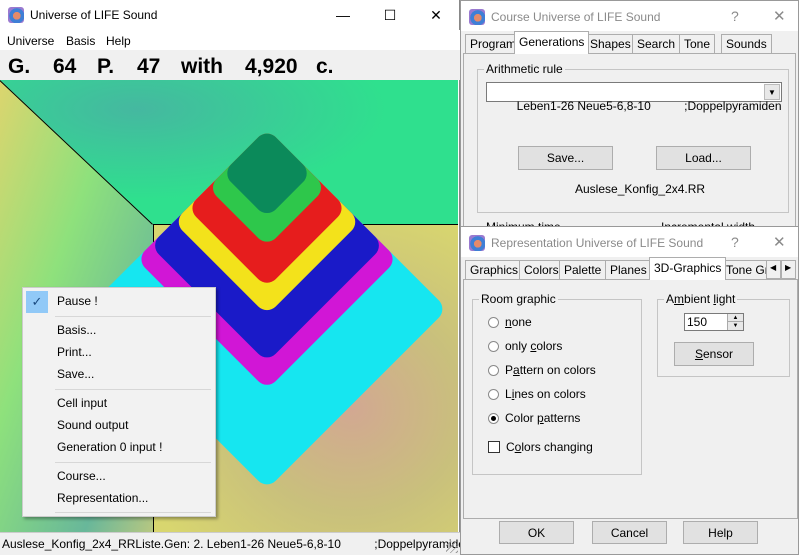 The image size is (799, 555). What do you see at coordinates (545, 394) in the screenshot?
I see `radio-lines-on-colors-label: Lines on colors` at bounding box center [545, 394].